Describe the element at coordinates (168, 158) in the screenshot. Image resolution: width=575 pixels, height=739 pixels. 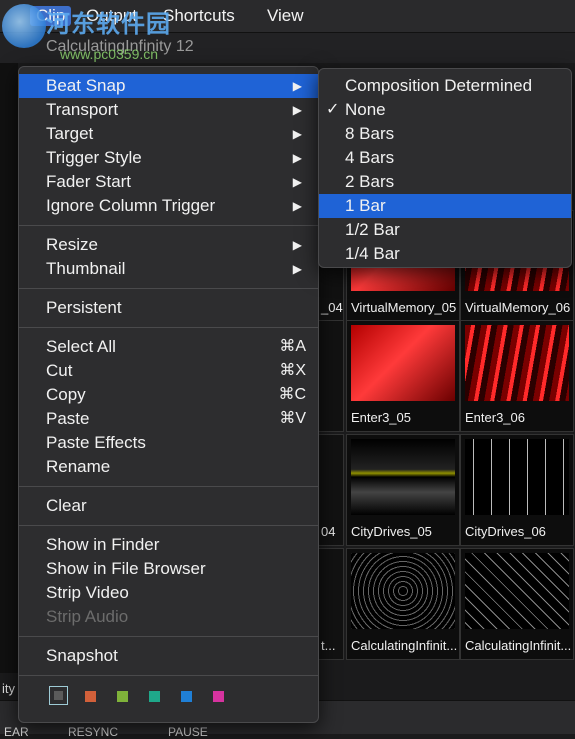
I see `menu-item-trigger-style: Trigger Style ▶` at that location.